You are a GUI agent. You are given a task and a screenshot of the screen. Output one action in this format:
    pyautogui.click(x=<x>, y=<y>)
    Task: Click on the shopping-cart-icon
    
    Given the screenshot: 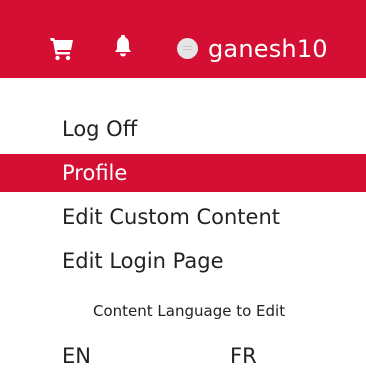 What is the action you would take?
    pyautogui.click(x=62, y=49)
    